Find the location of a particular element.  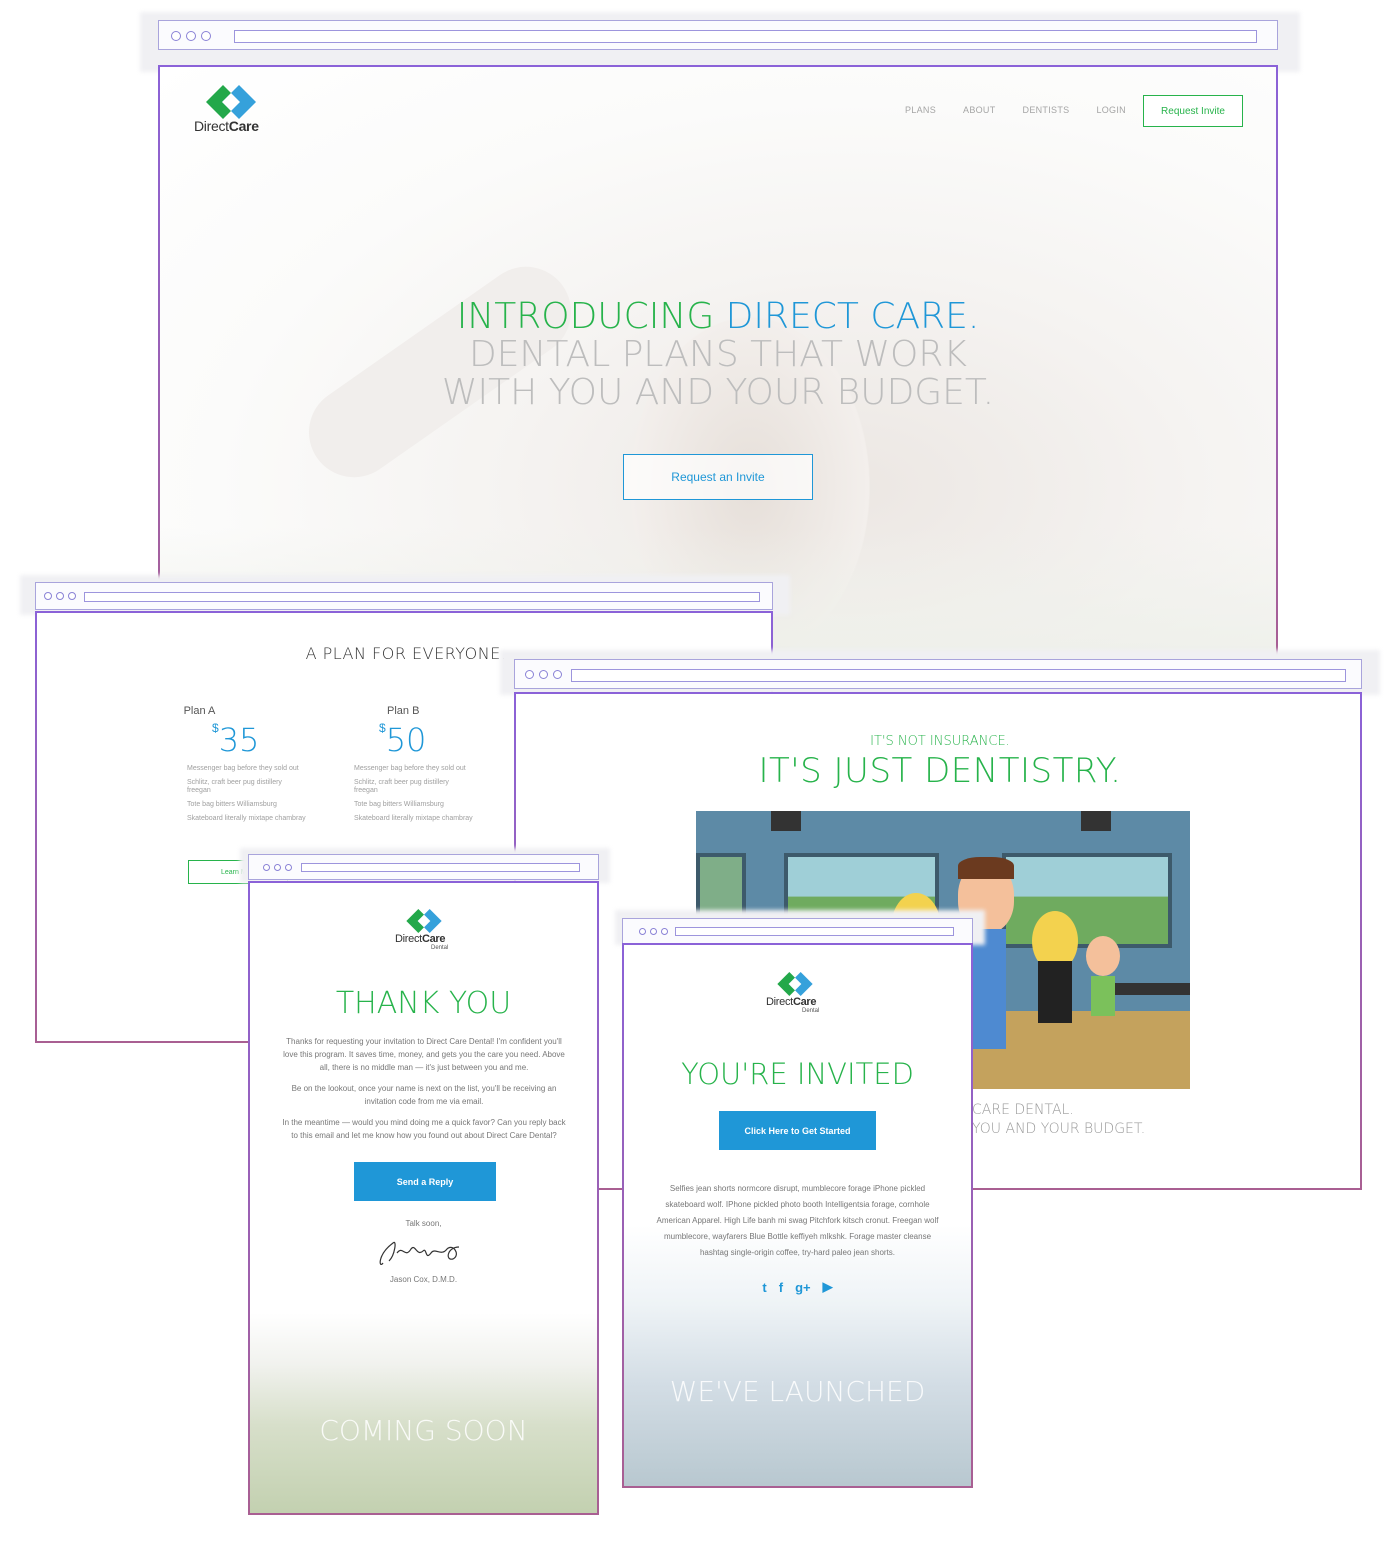

main-nav: PLANS ABOUT DENTISTS LOGIN is located at coordinates (1015, 110).